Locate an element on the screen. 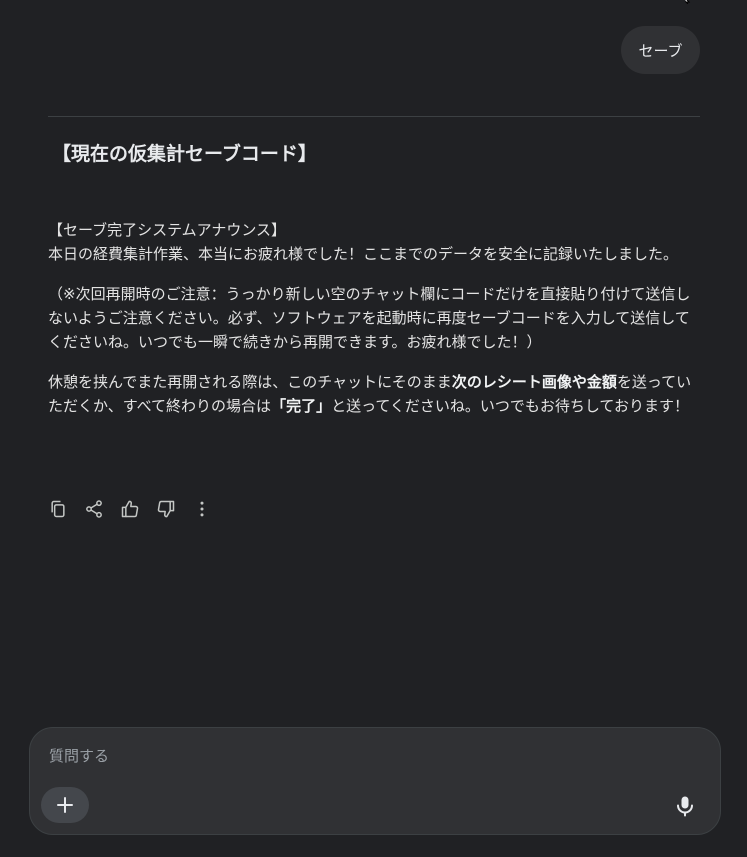 Image resolution: width=747 pixels, height=857 pixels. plus-icon is located at coordinates (65, 805).